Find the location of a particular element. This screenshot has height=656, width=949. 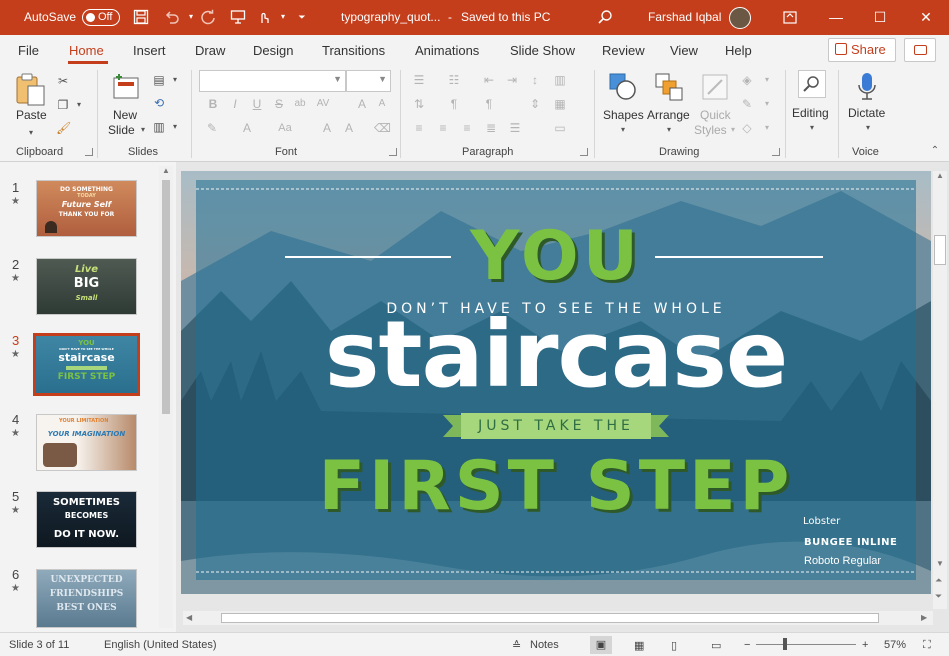

editing-icon is located at coordinates (812, 84).